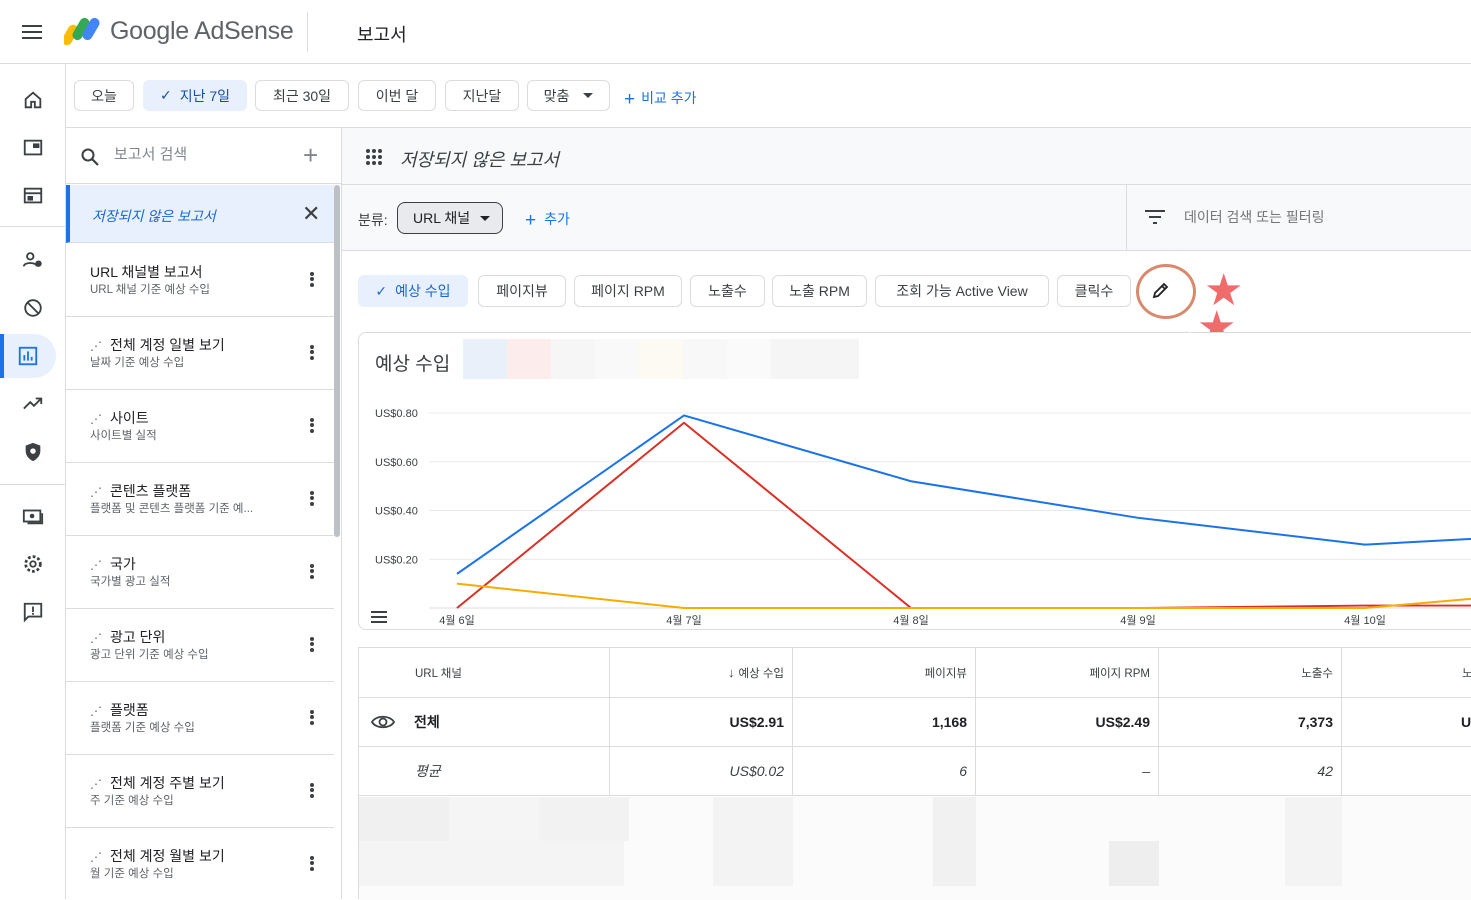 The height and width of the screenshot is (900, 1471). I want to click on report-item: ⋰ 전체 계정 주별 보기 주 기준 예상 수입, so click(200, 791).